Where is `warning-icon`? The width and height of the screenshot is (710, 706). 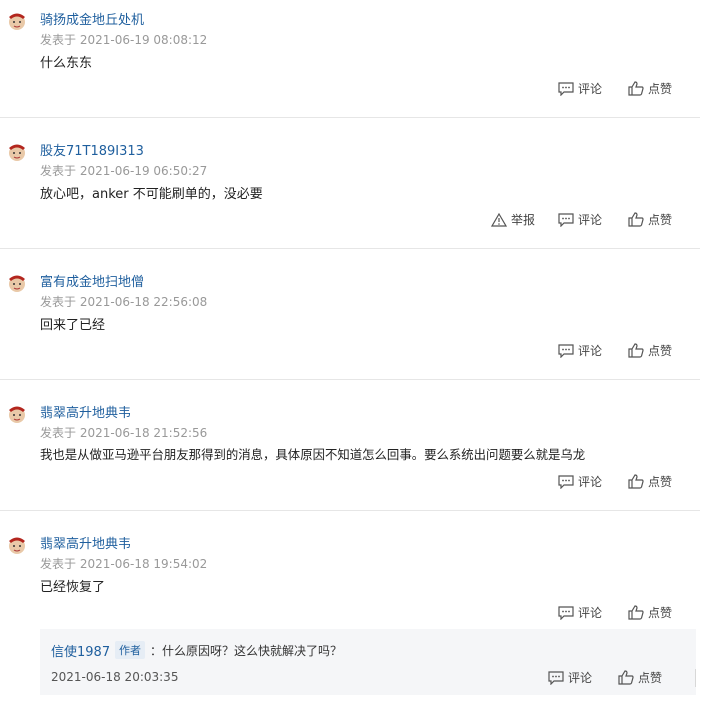
warning-icon is located at coordinates (499, 219).